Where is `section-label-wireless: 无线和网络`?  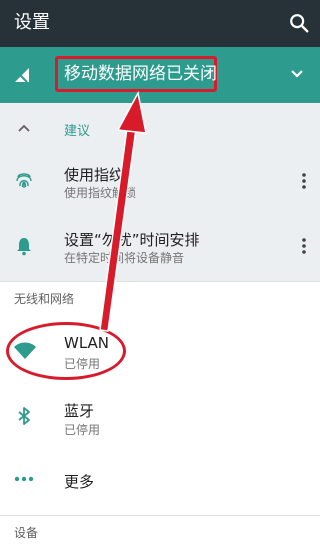
section-label-wireless: 无线和网络 is located at coordinates (44, 299).